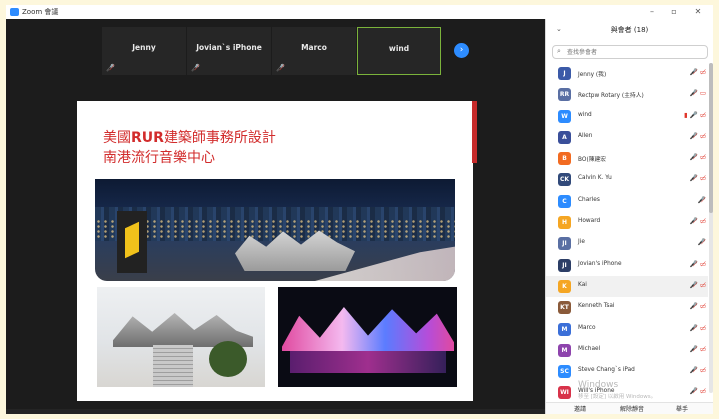  What do you see at coordinates (275, 411) in the screenshot?
I see `meeting-controls-bar` at bounding box center [275, 411].